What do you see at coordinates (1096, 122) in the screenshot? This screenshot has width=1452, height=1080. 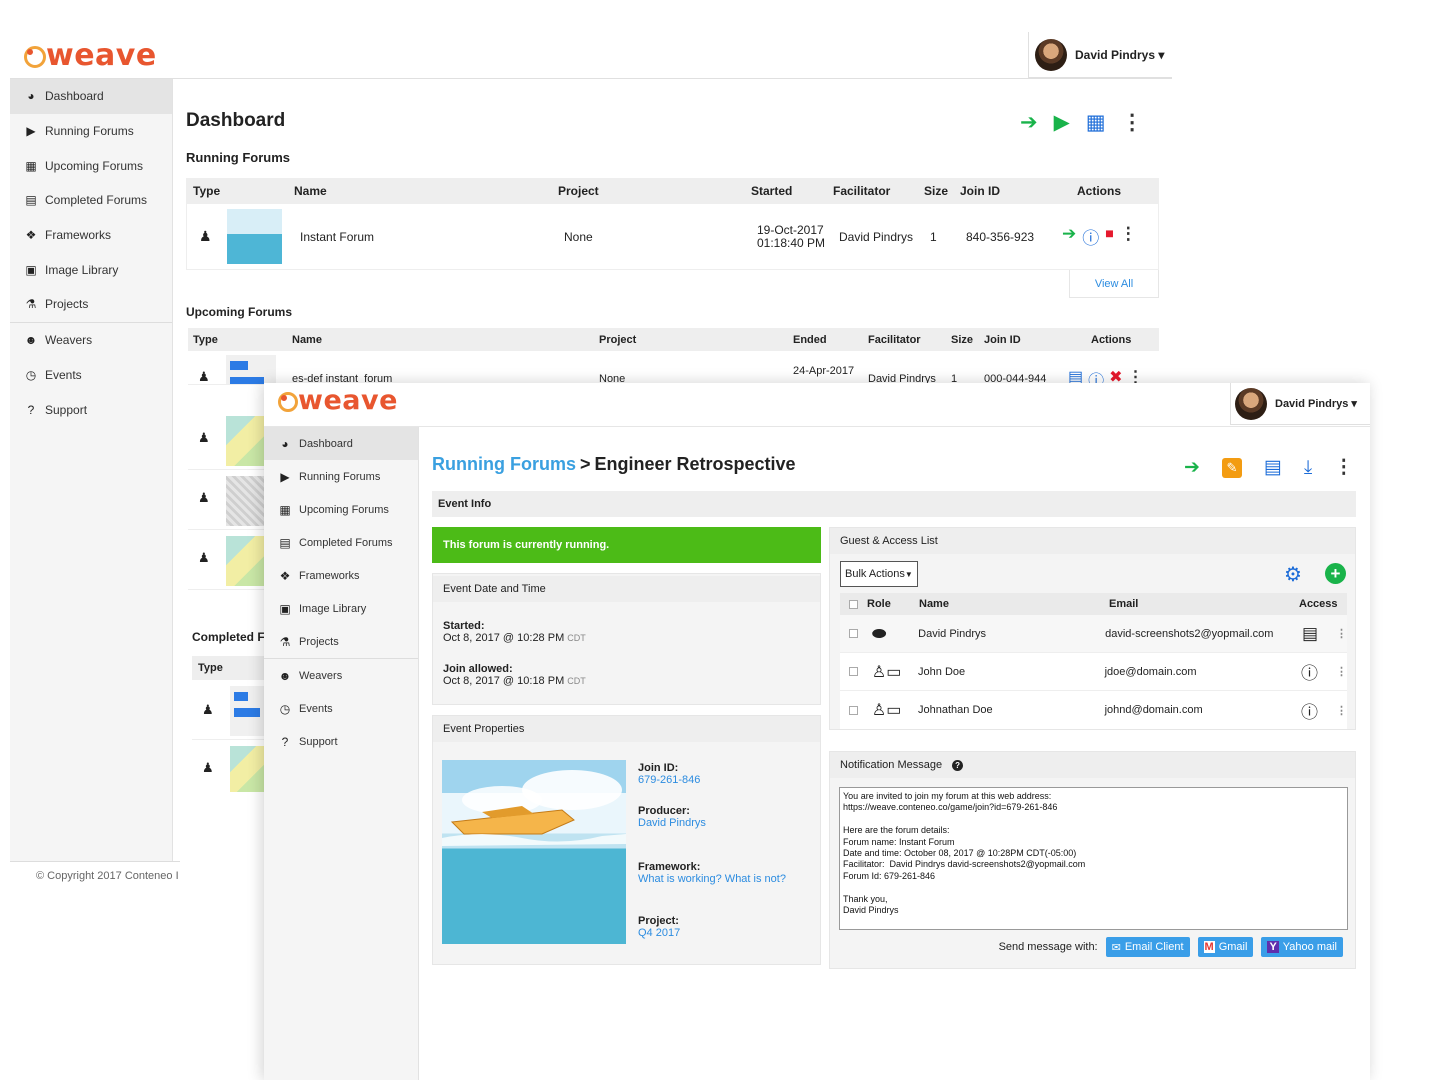 I see `schedule-calendar-icon: ▦` at bounding box center [1096, 122].